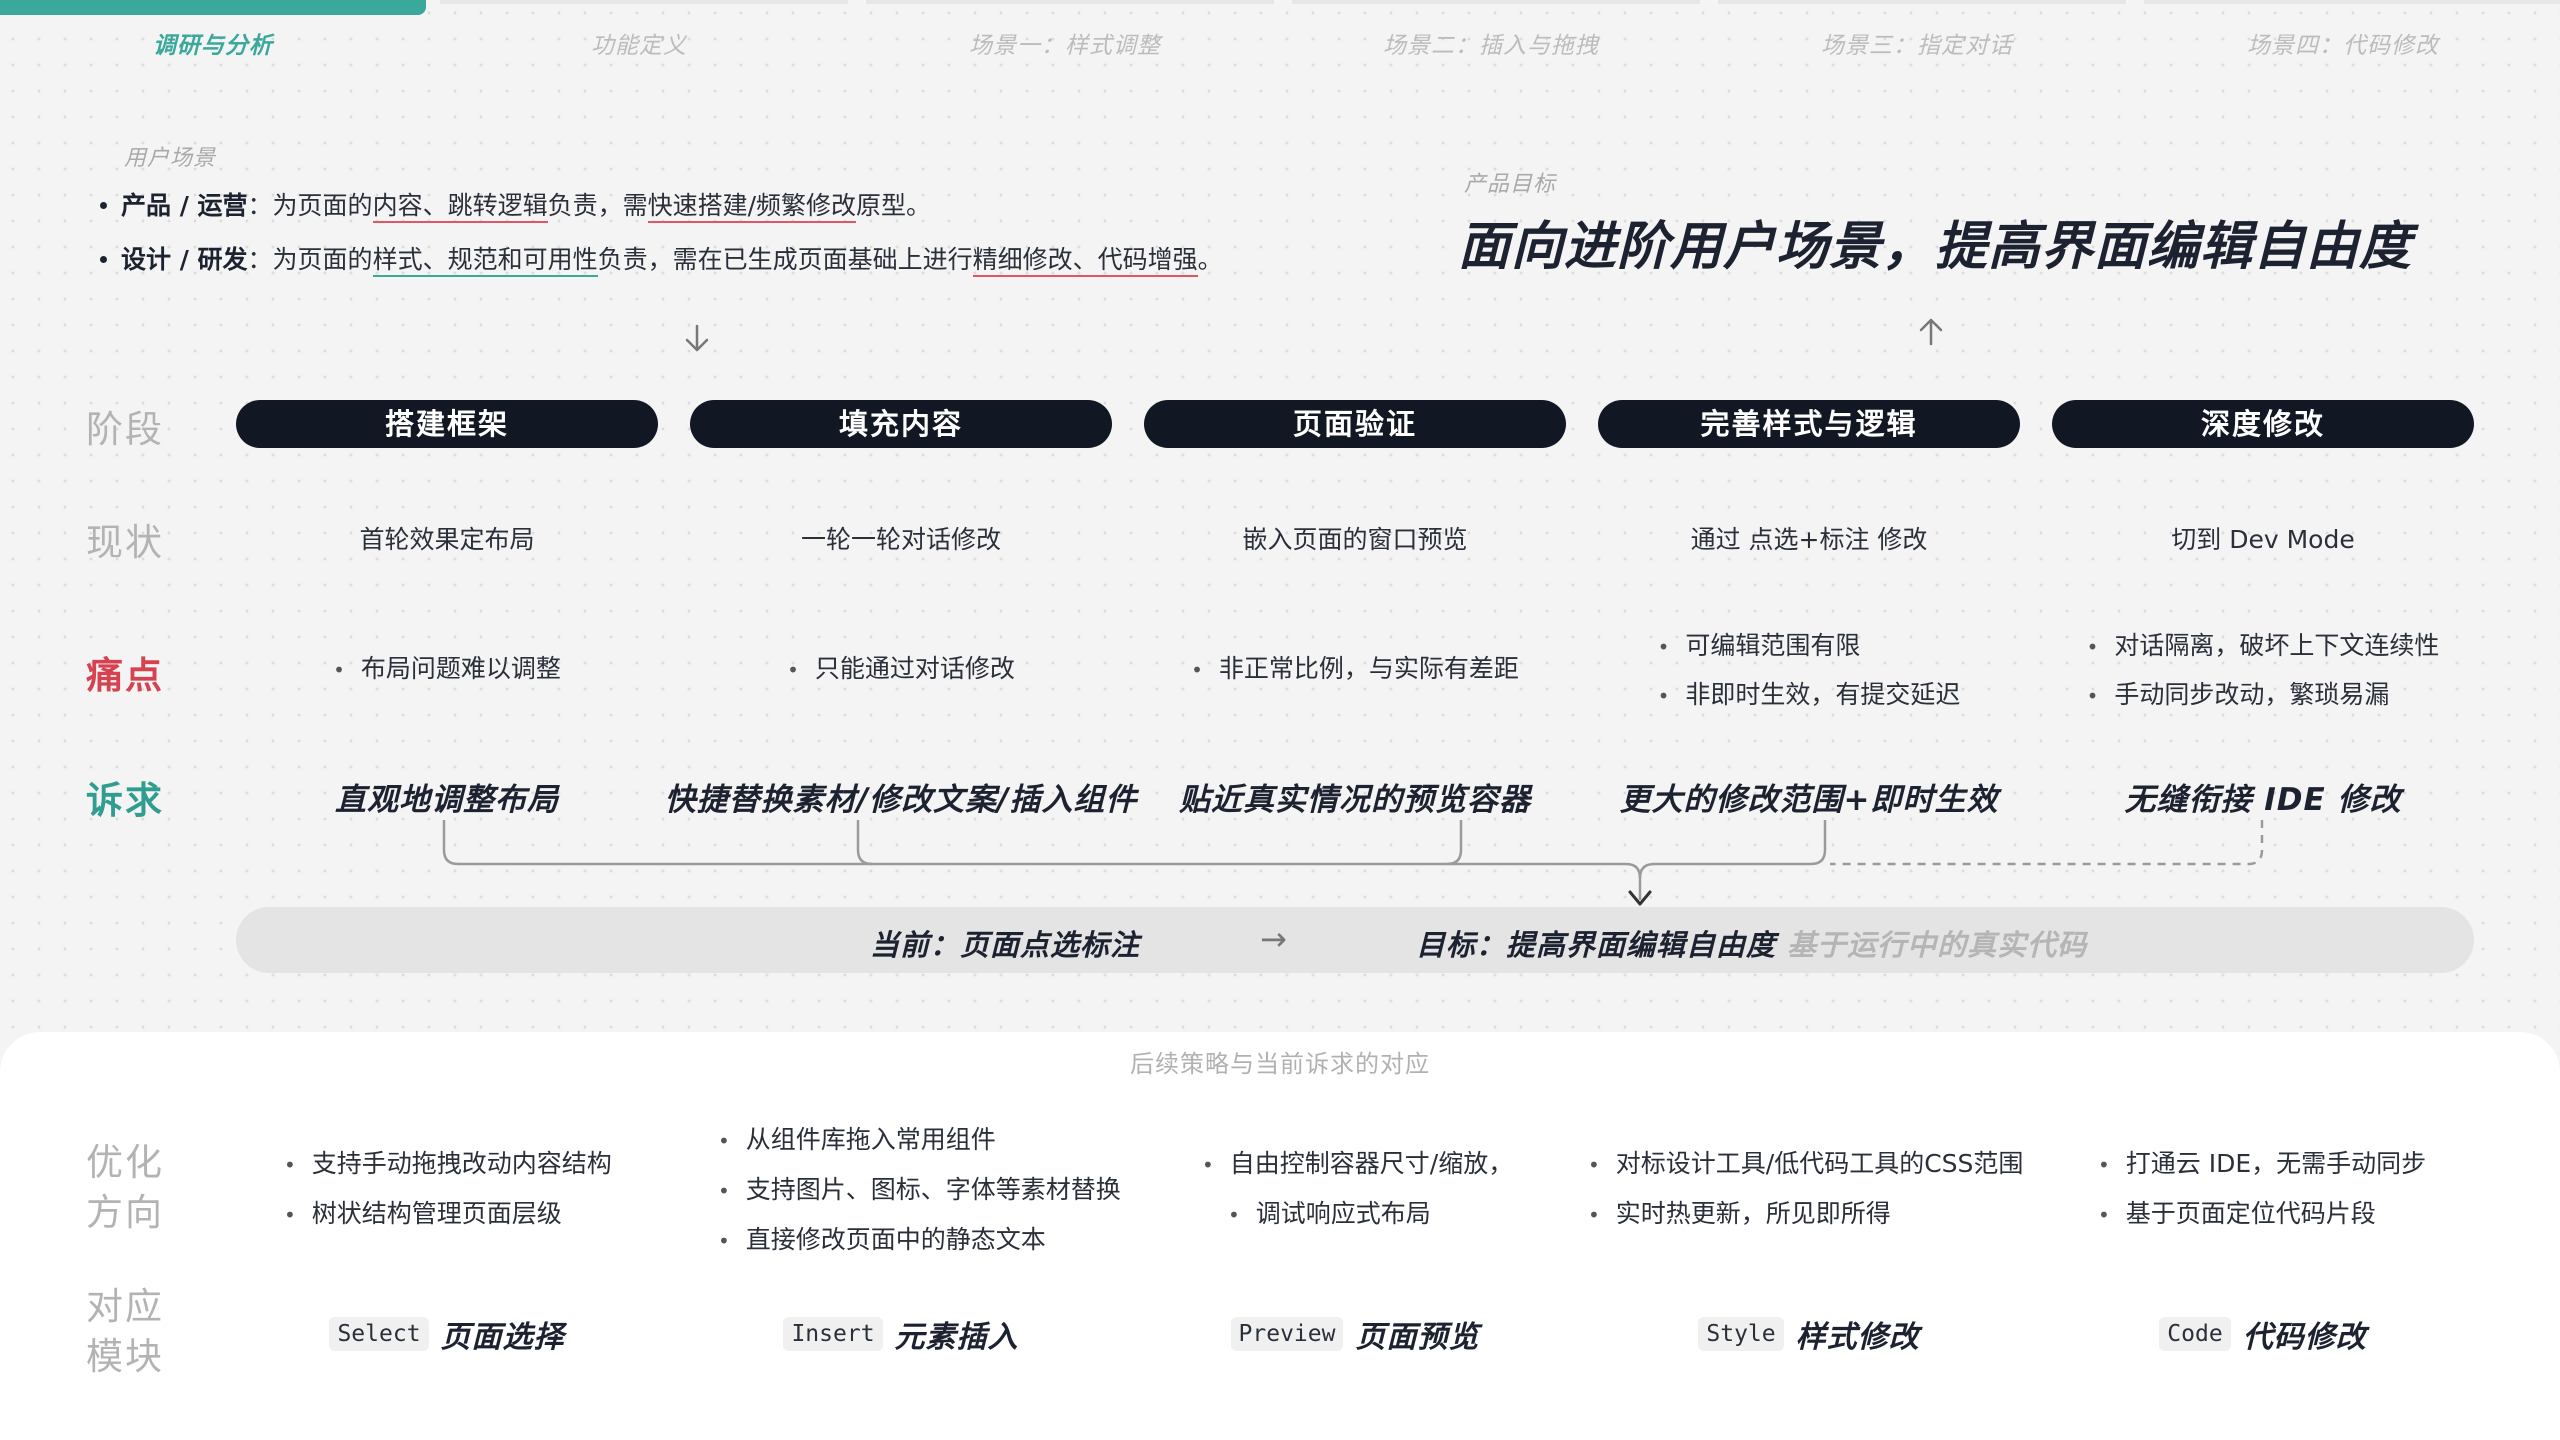 The width and height of the screenshot is (2560, 1440). Describe the element at coordinates (2263, 695) in the screenshot. I see `pain-item: 手动同步改动，繁琐易漏` at that location.